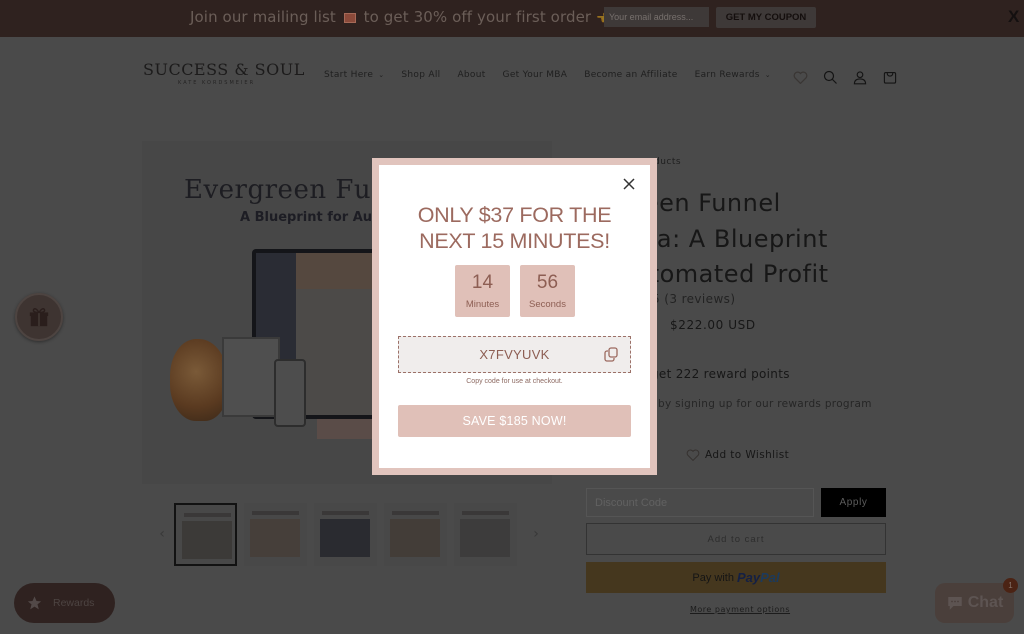 The height and width of the screenshot is (634, 1024). I want to click on tablet-mockup, so click(251, 377).